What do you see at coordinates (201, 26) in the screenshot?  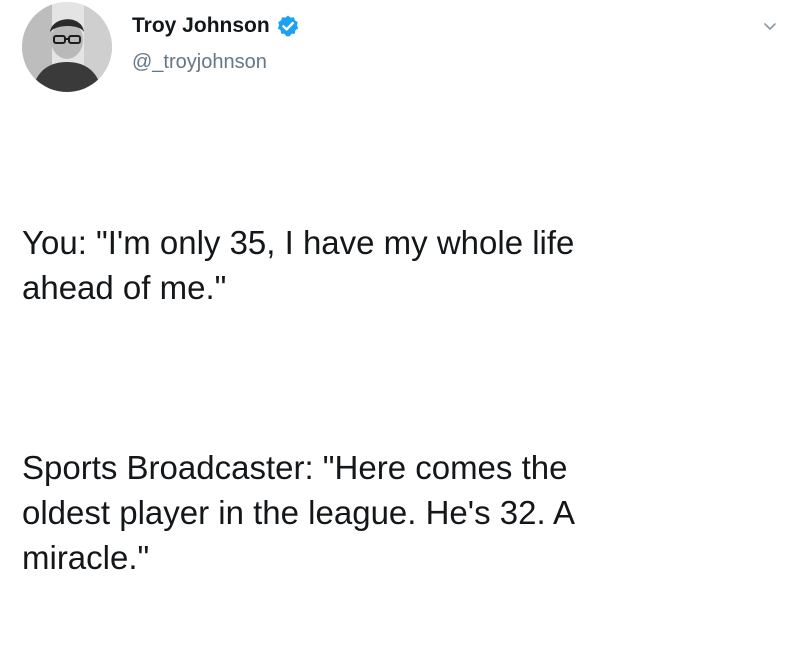 I see `display-name: Troy Johnson` at bounding box center [201, 26].